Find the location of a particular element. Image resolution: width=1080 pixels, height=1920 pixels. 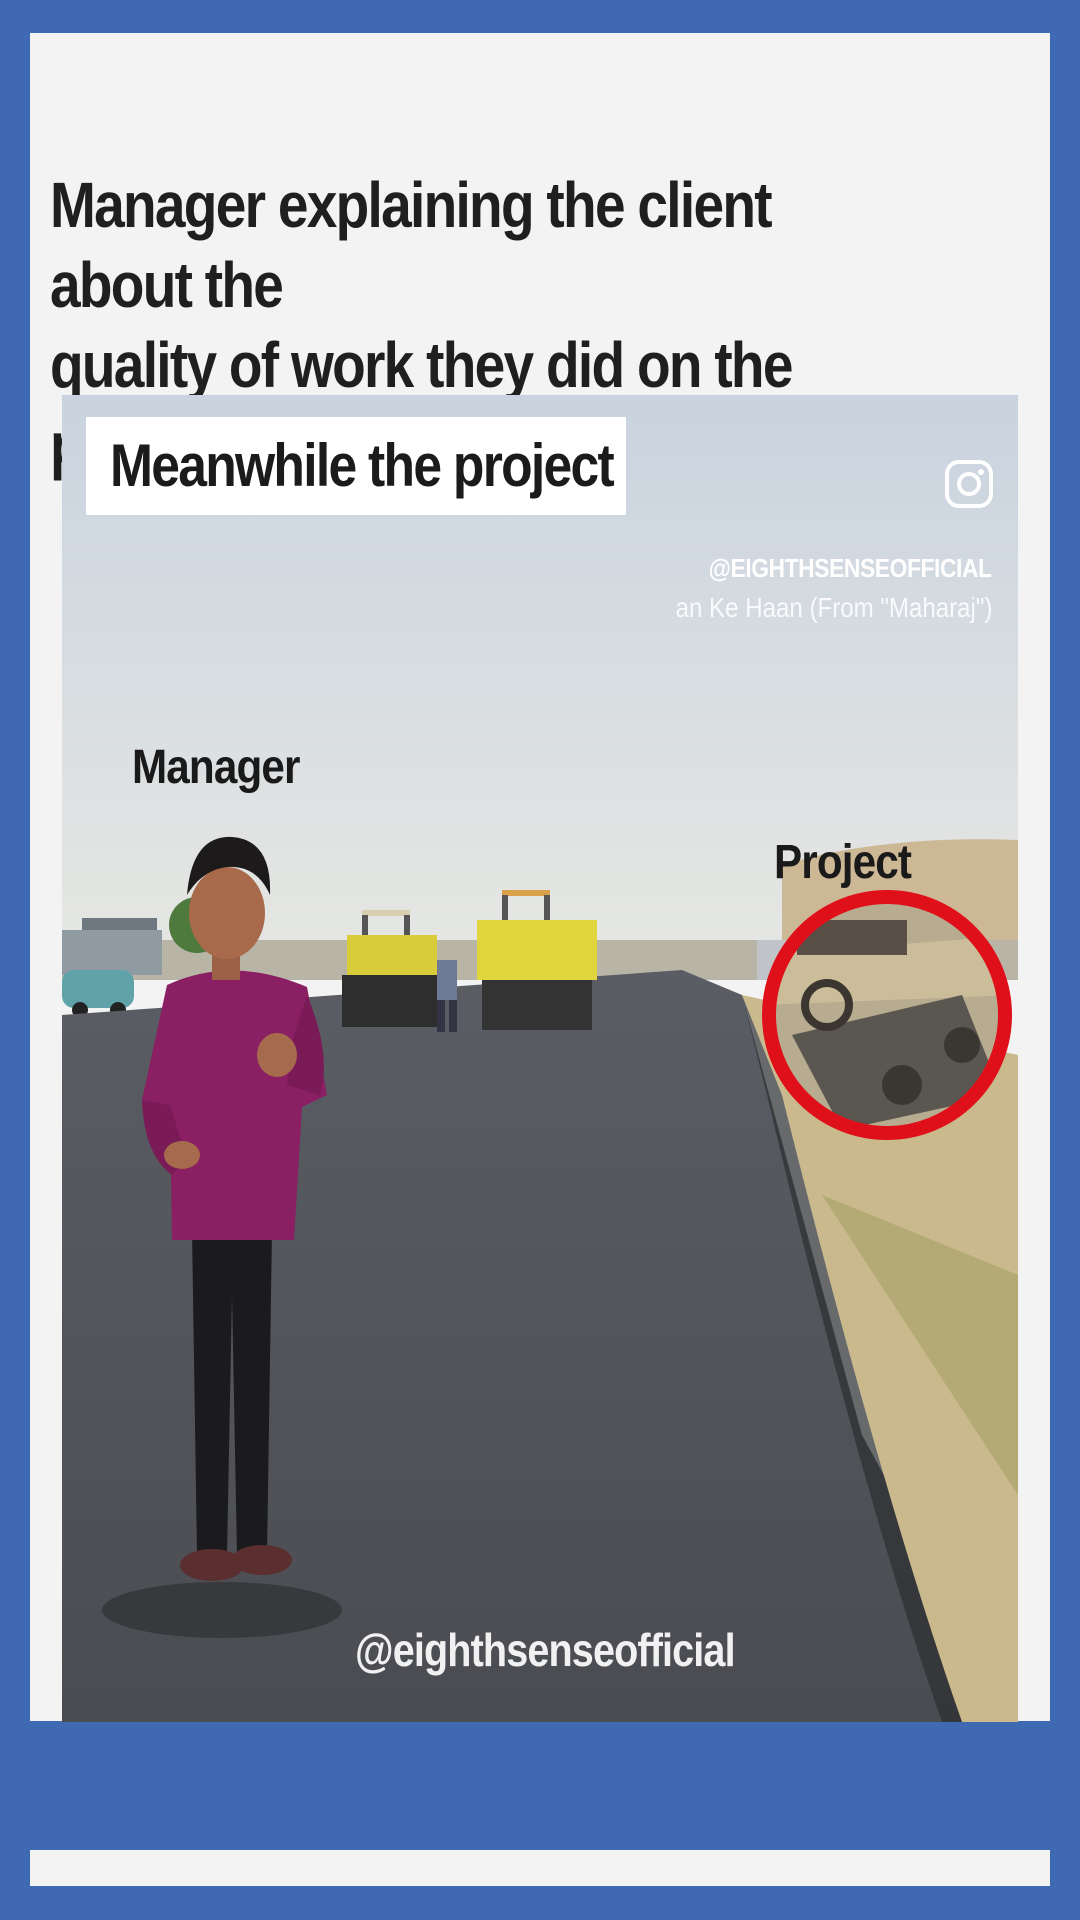

building is located at coordinates (112, 952).